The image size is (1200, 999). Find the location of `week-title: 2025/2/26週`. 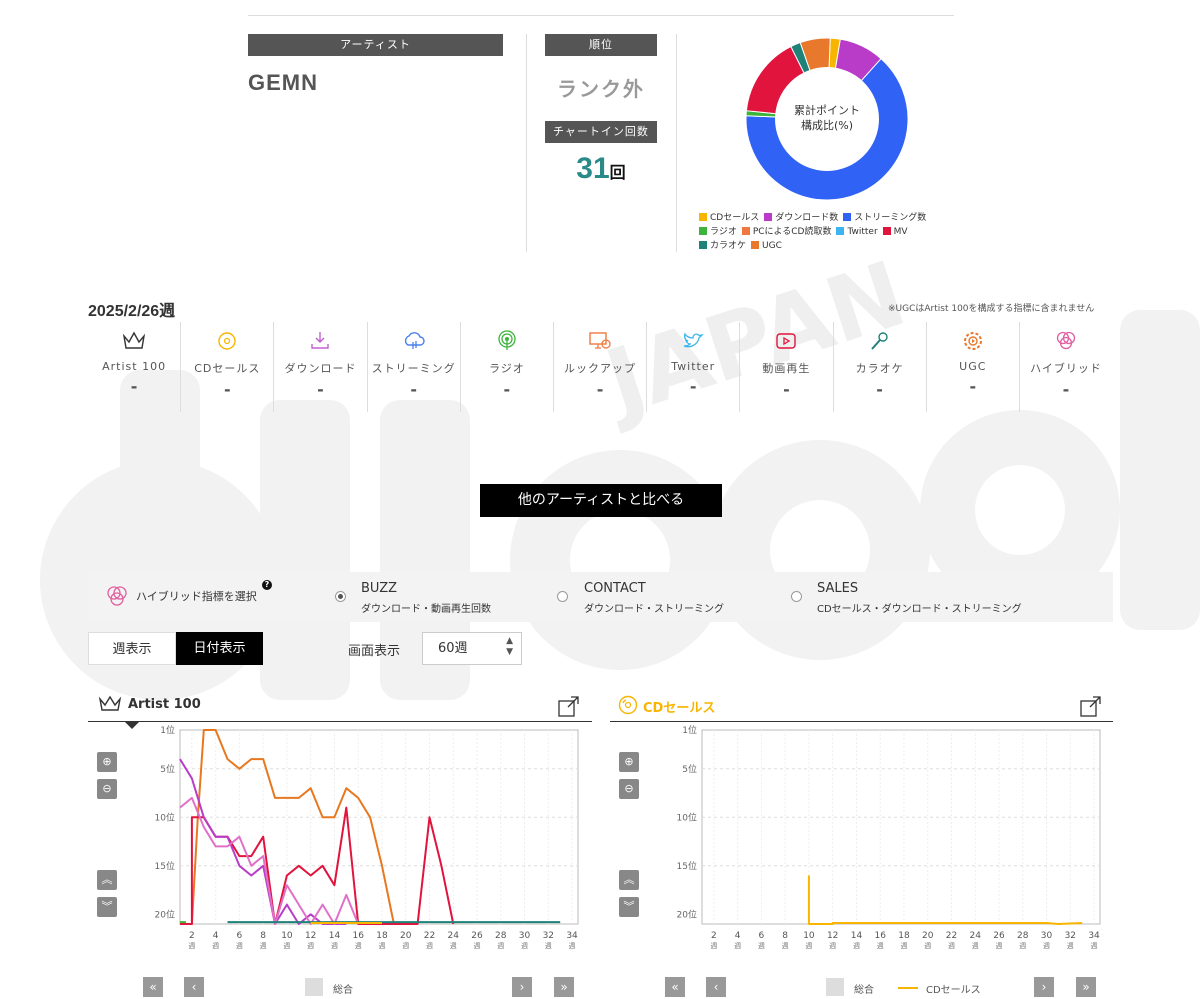

week-title: 2025/2/26週 is located at coordinates (132, 311).